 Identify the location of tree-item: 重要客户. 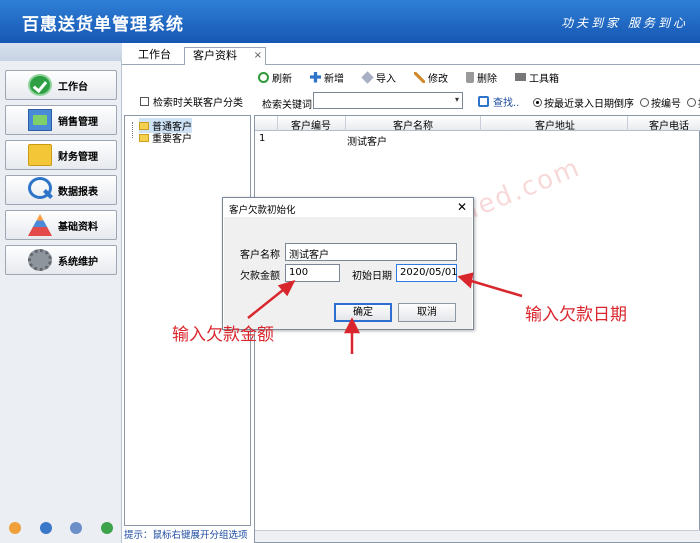
(165, 137).